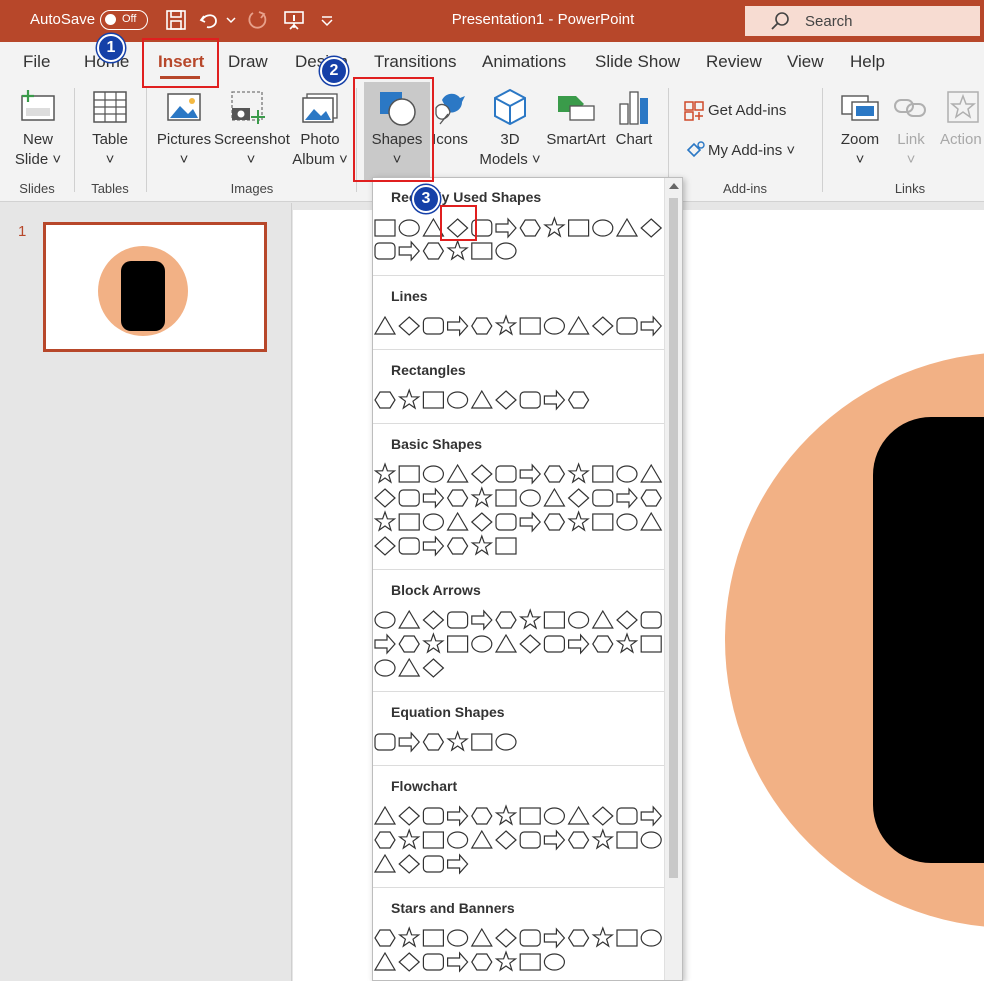  What do you see at coordinates (928, 640) in the screenshot?
I see `slide-rounded-rect` at bounding box center [928, 640].